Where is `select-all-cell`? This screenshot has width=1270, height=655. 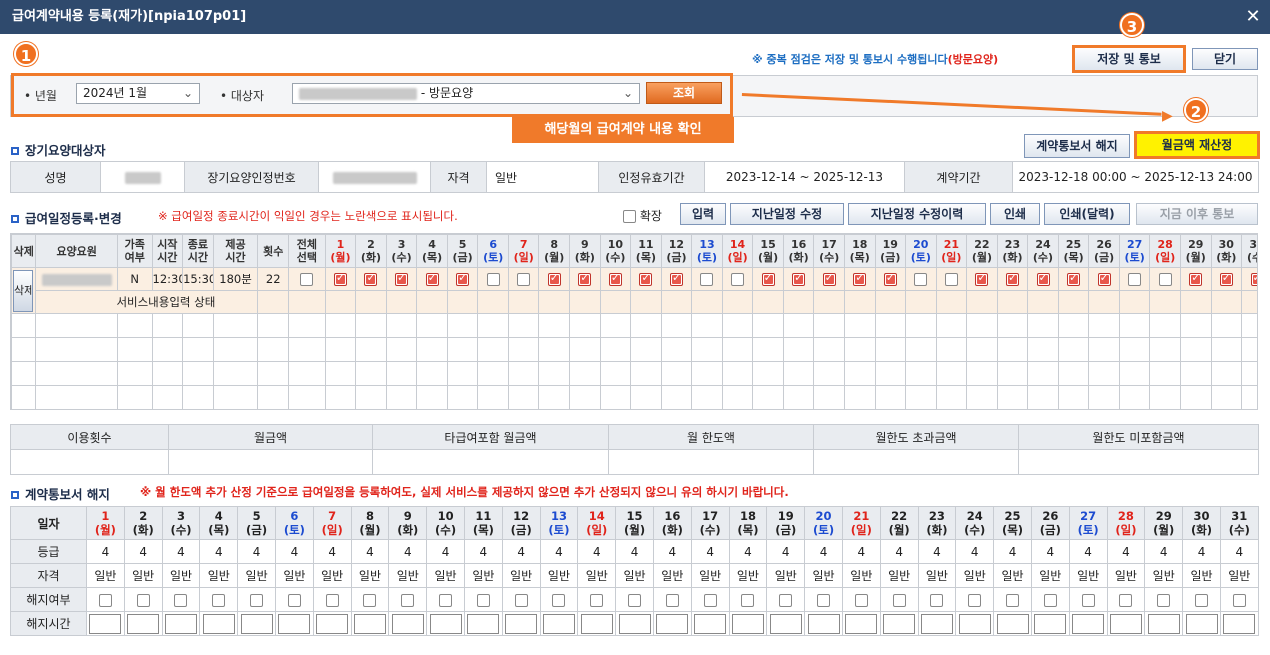 select-all-cell is located at coordinates (307, 279).